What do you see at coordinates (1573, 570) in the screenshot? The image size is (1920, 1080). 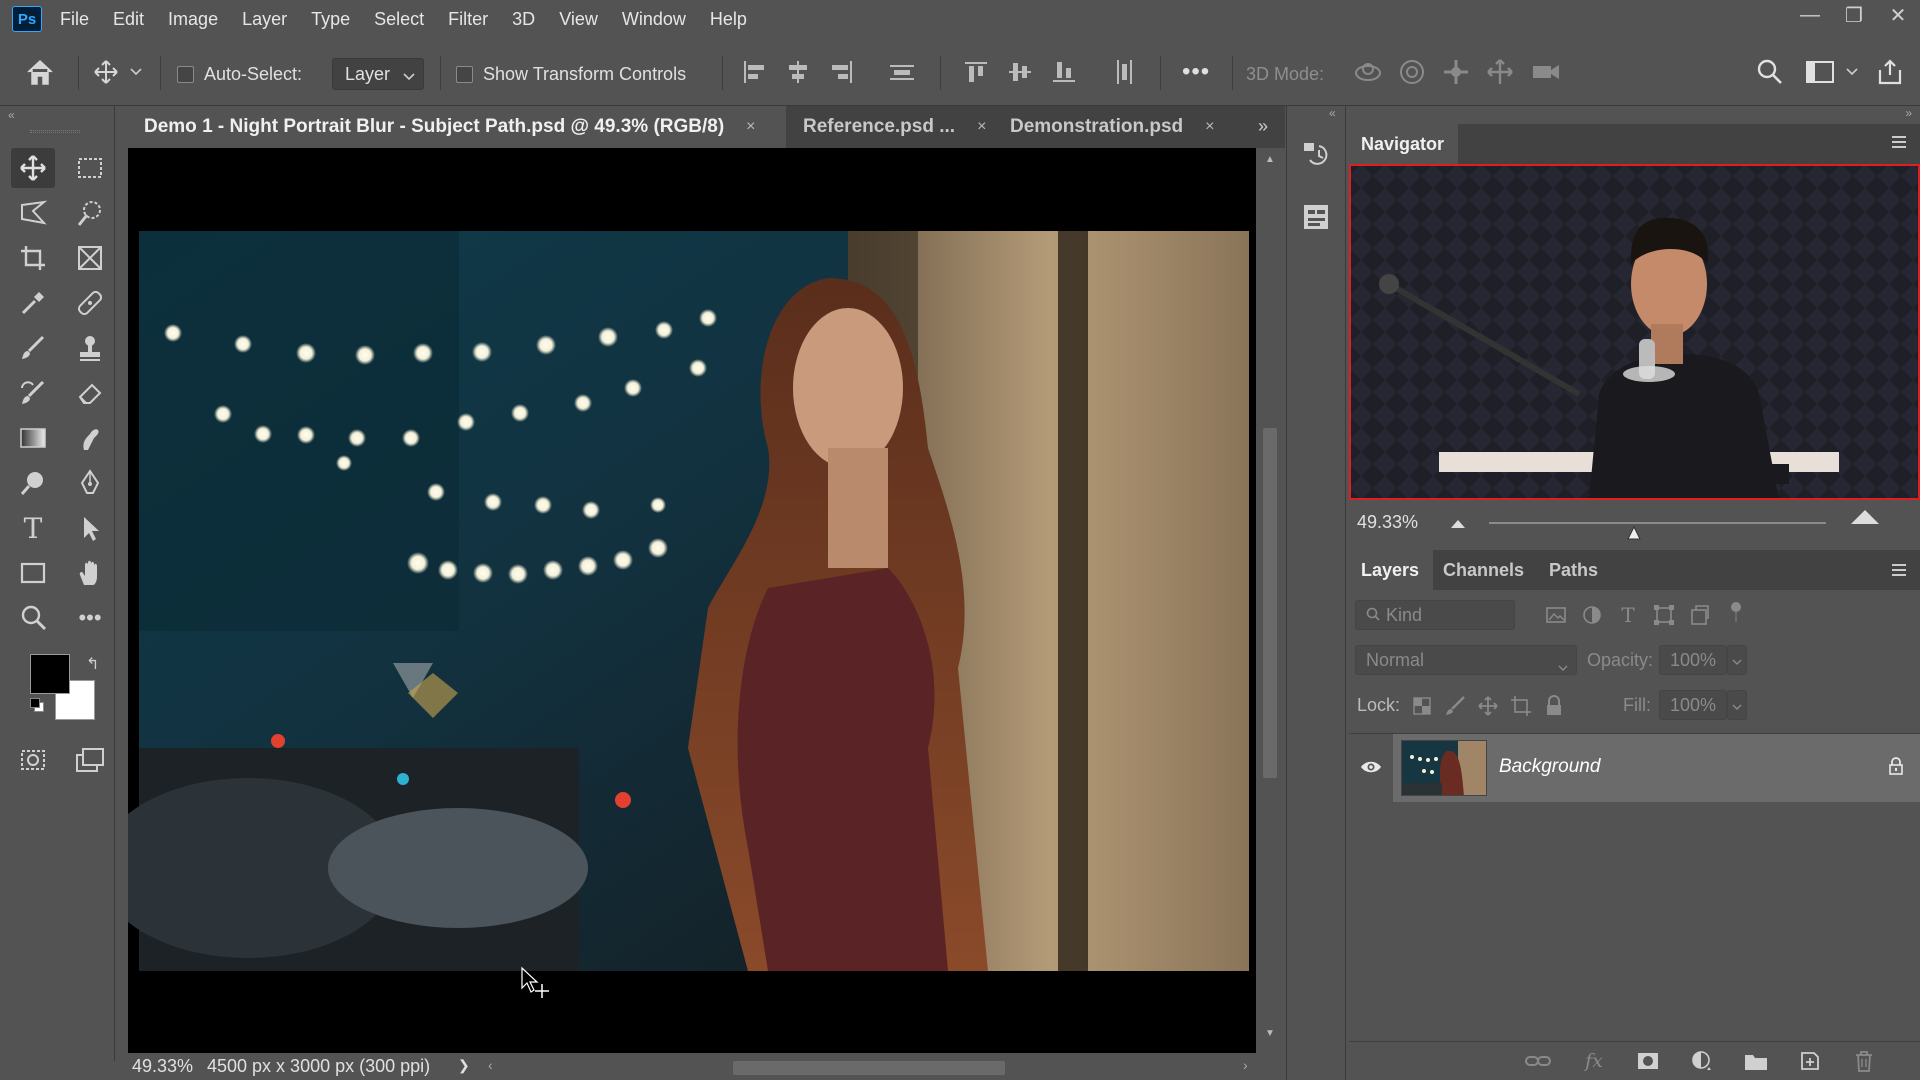 I see `tab-paths: Paths` at bounding box center [1573, 570].